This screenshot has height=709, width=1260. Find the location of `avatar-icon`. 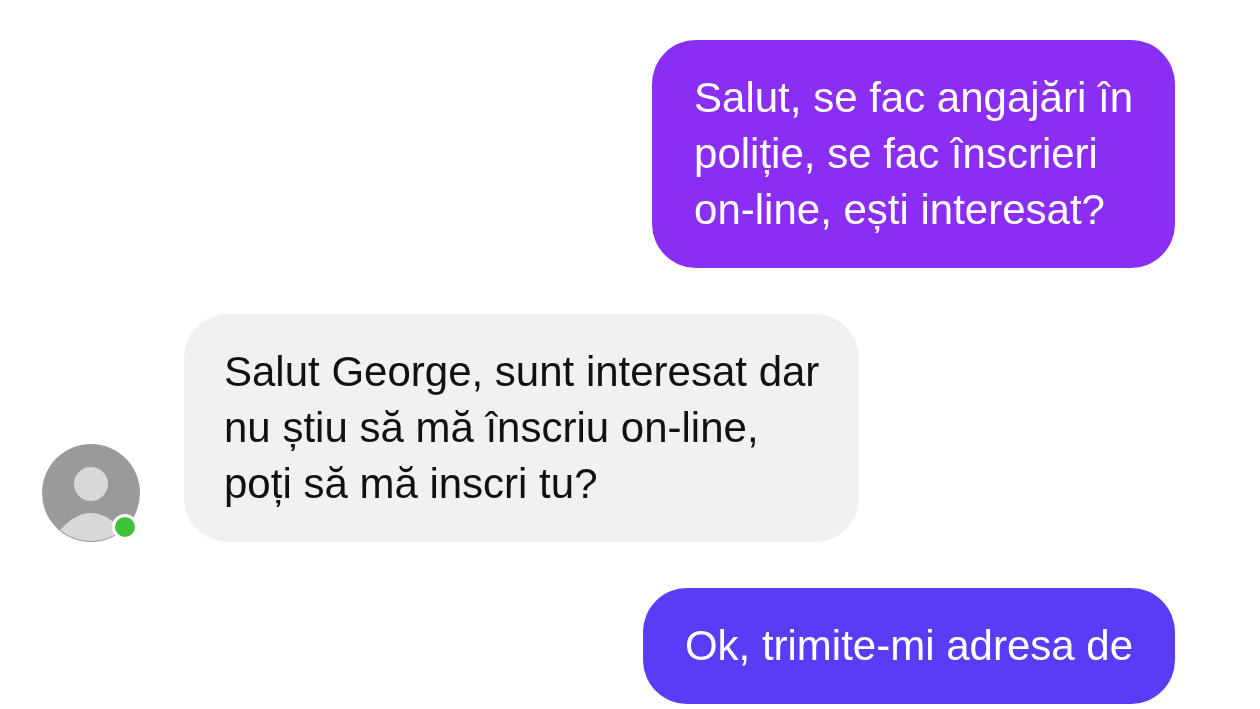

avatar-icon is located at coordinates (91, 493).